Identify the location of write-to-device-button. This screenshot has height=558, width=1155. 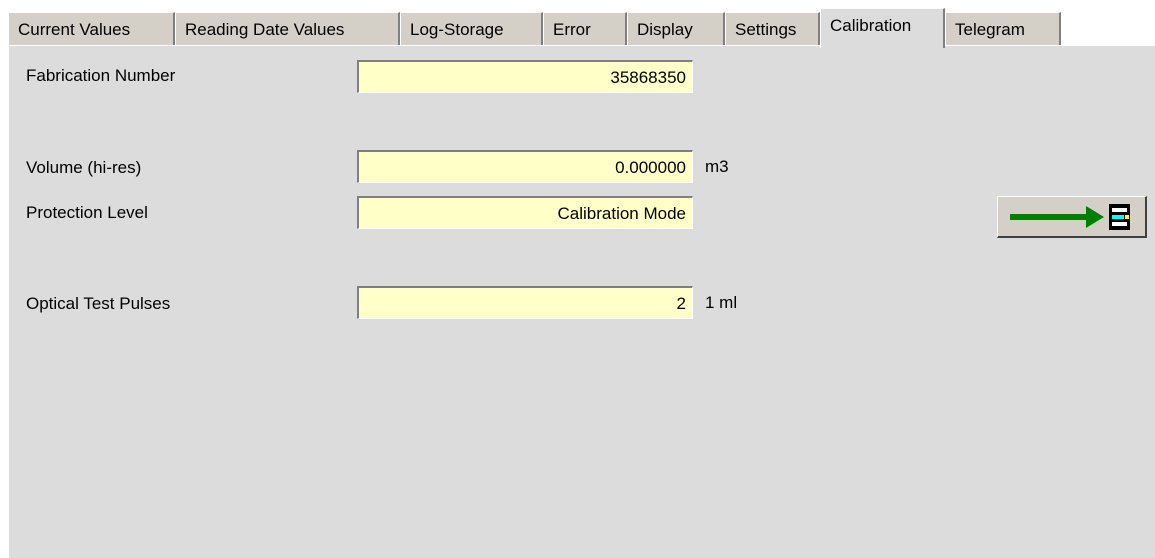
(1072, 217).